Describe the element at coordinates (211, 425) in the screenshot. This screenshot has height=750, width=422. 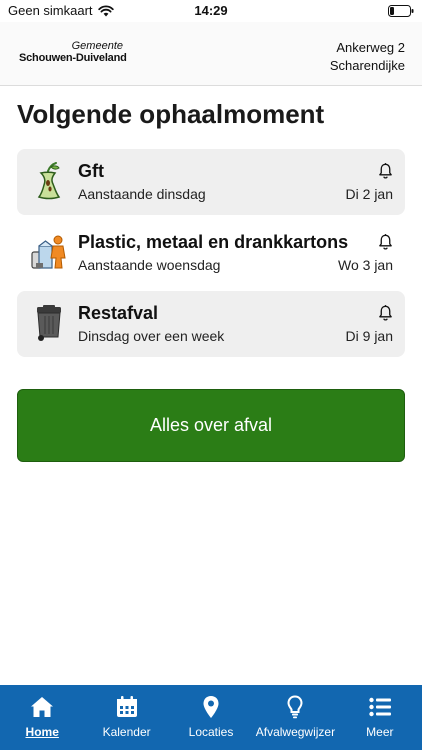
I see `all-about-waste-button: Alles over afval` at that location.